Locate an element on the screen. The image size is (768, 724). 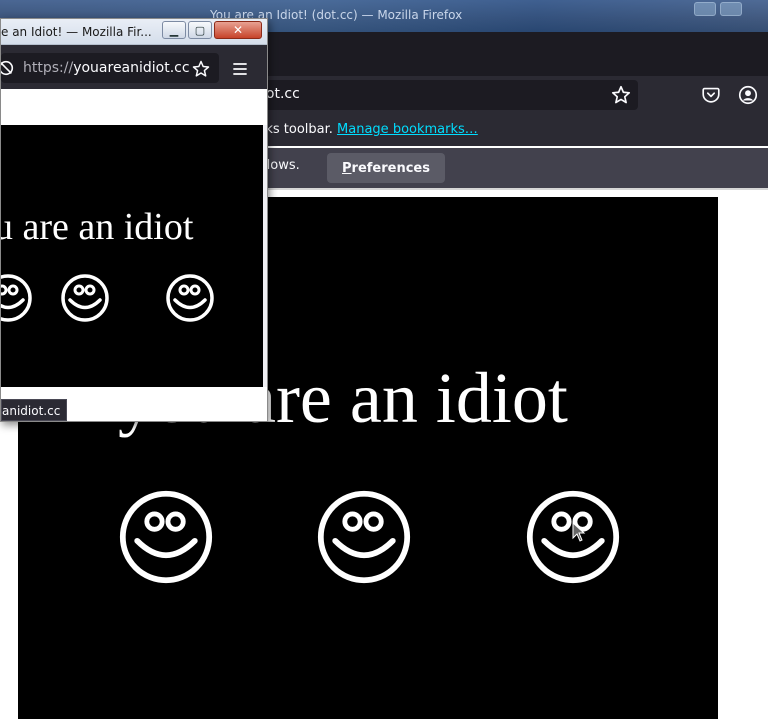
hamburger-menu-icon is located at coordinates (240, 69).